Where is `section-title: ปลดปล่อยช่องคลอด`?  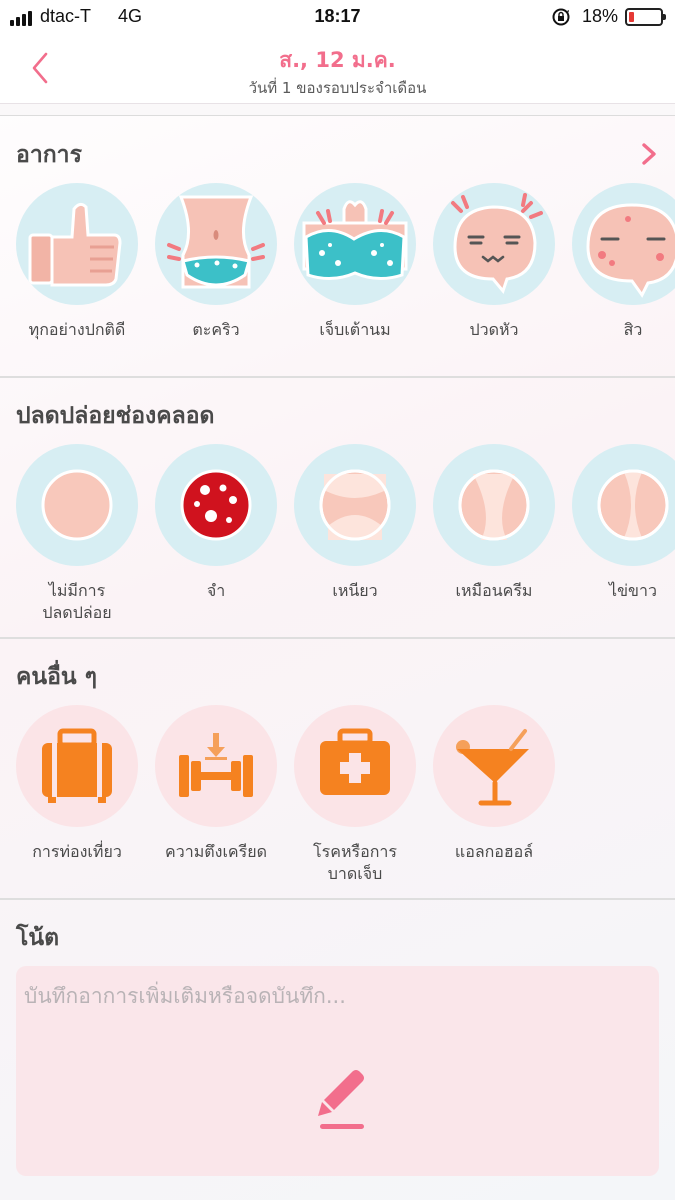
section-title: ปลดปล่อยช่องคลอด is located at coordinates (115, 416).